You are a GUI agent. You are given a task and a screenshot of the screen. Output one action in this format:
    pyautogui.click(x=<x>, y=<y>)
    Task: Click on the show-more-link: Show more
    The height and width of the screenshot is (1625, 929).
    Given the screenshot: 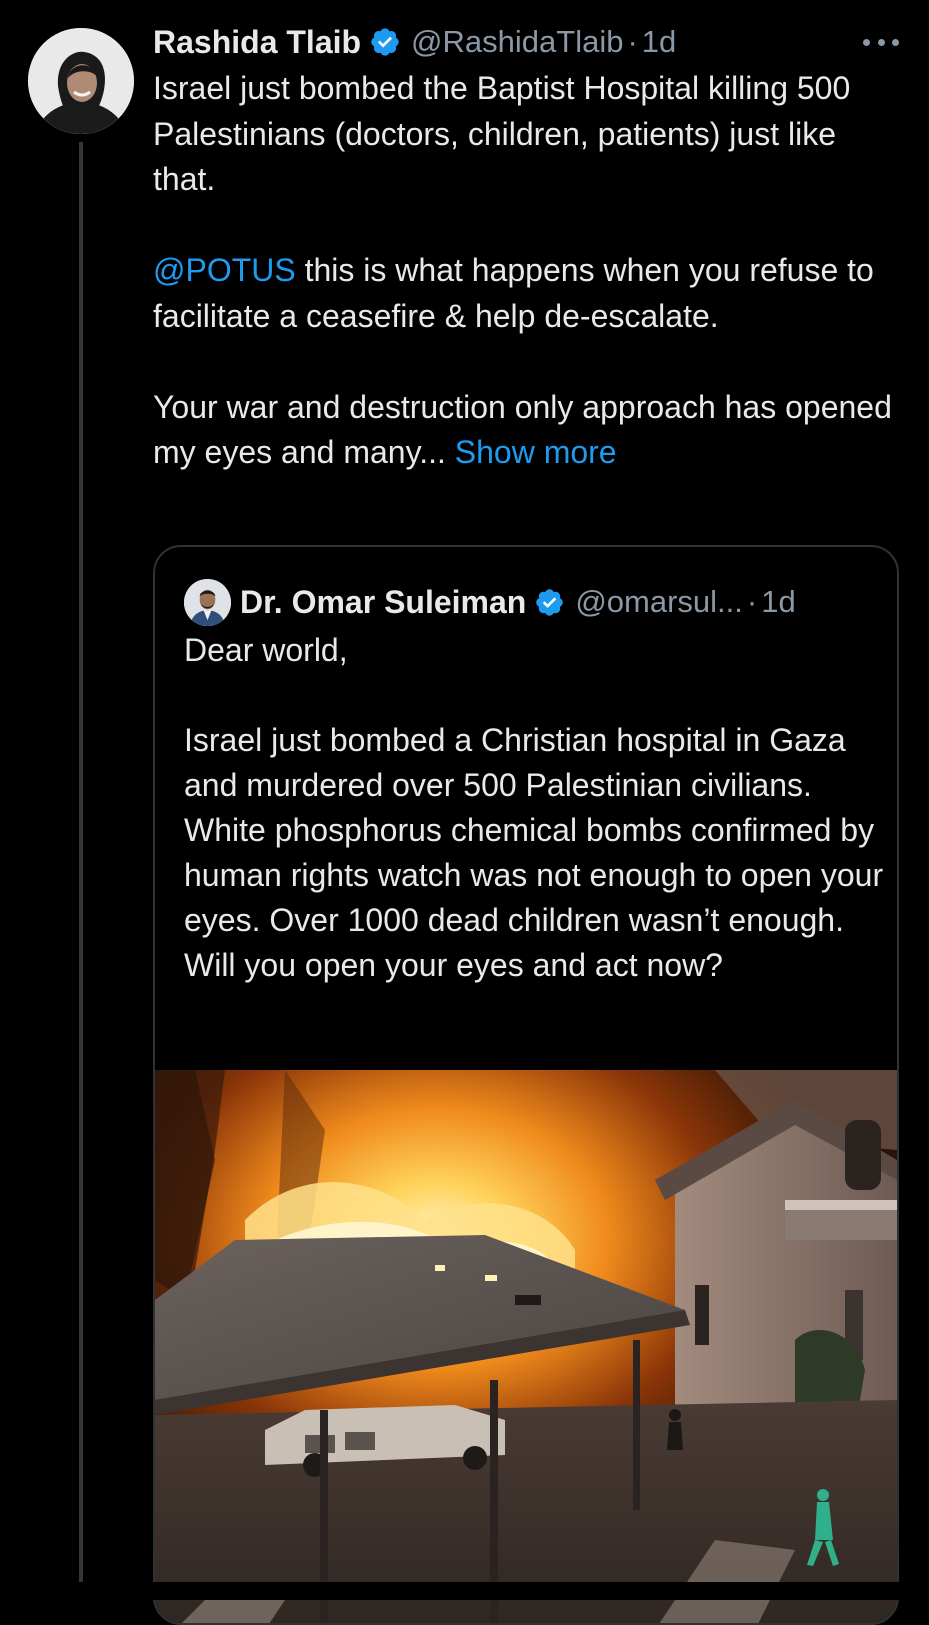 What is the action you would take?
    pyautogui.click(x=536, y=452)
    